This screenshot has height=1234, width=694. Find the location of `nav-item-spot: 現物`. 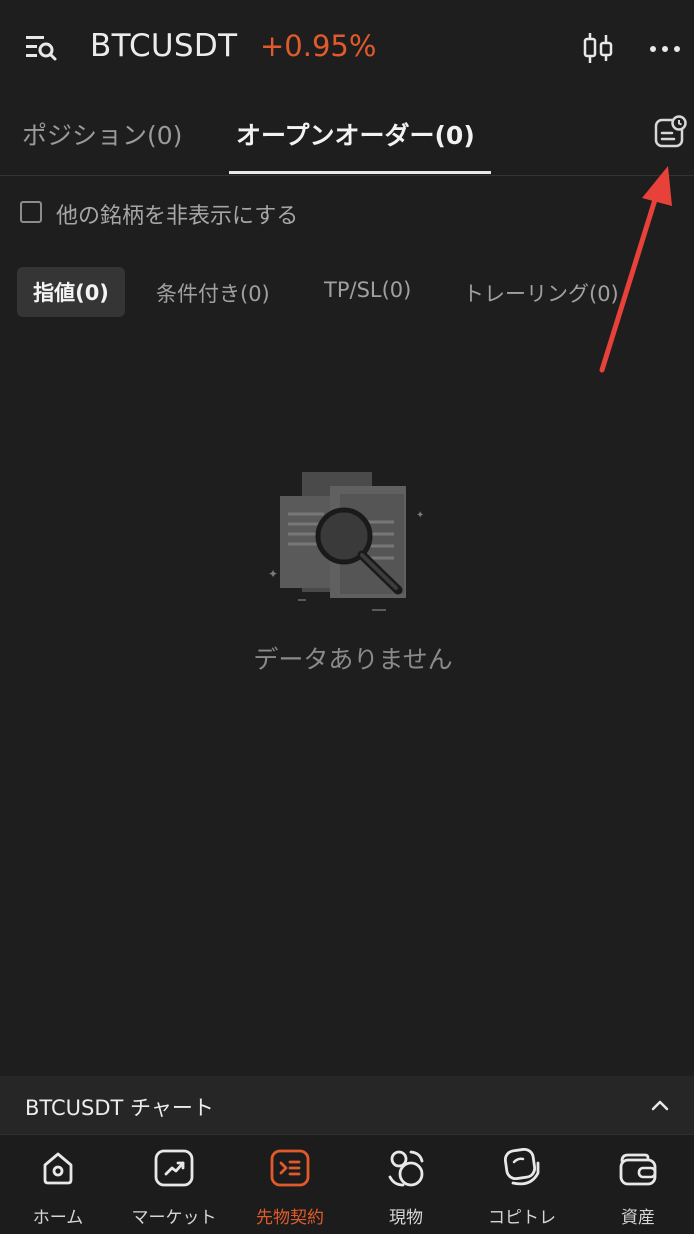

nav-item-spot: 現物 is located at coordinates (406, 1184).